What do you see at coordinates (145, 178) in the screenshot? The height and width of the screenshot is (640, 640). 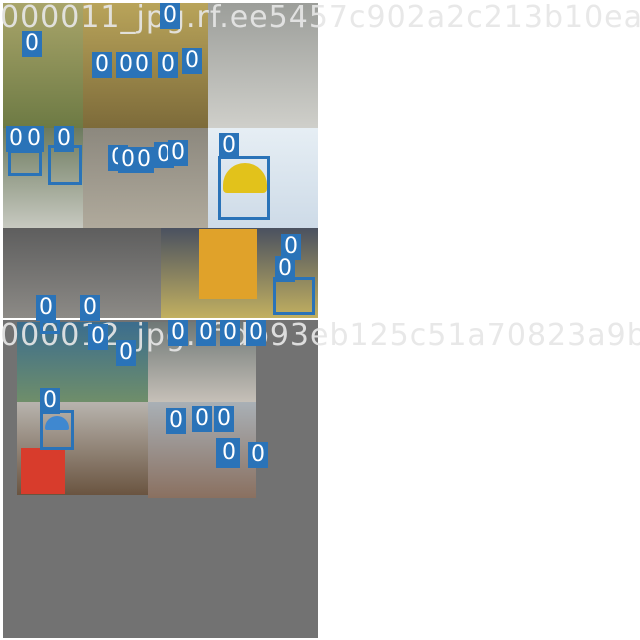 I see `tile-walkers` at bounding box center [145, 178].